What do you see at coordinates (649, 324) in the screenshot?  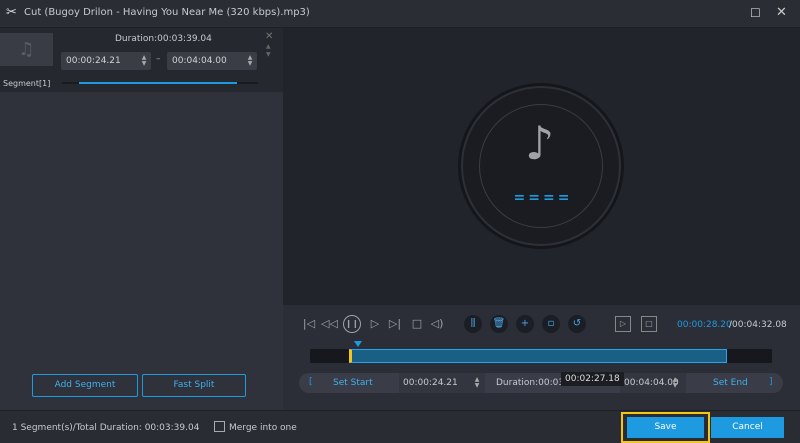 I see `stop-segment-icon: □` at bounding box center [649, 324].